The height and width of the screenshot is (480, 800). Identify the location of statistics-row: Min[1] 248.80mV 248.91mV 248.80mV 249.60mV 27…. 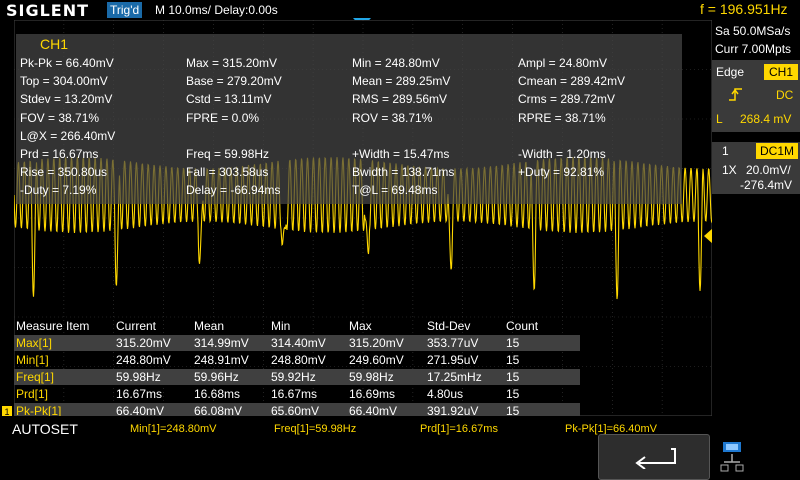
(297, 360).